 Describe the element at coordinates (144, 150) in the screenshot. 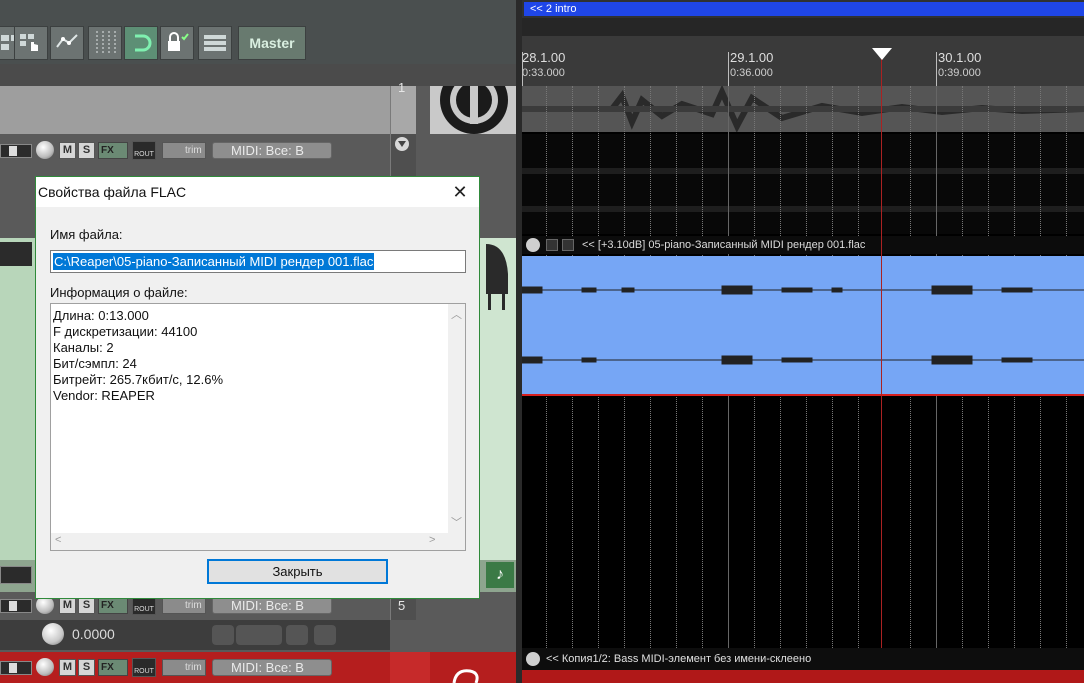

I see `track-2-route-button: ROUT` at that location.